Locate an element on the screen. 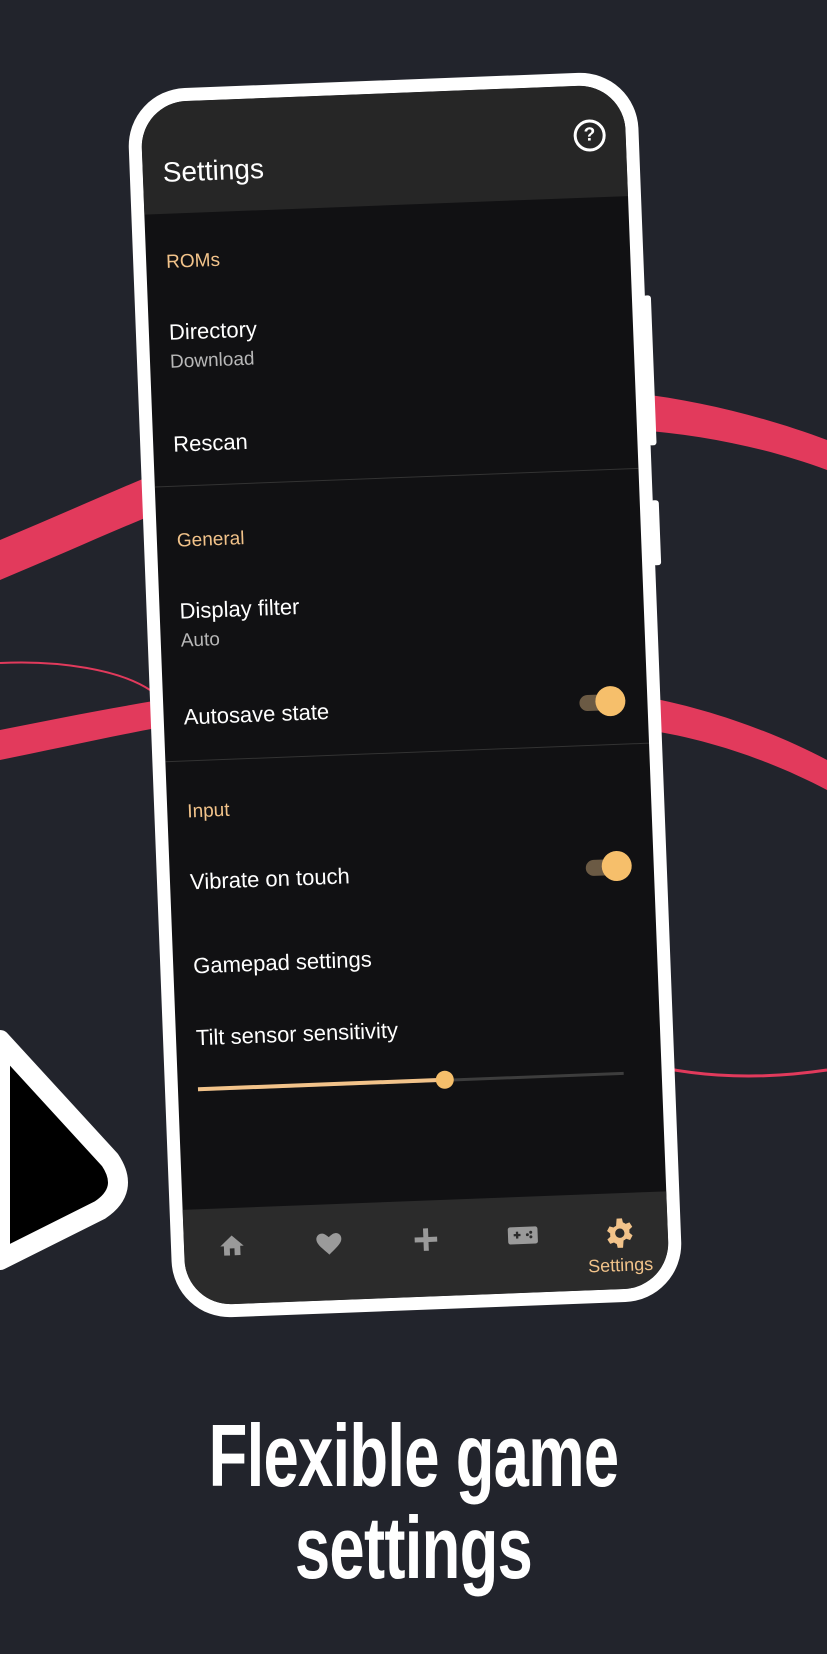 This screenshot has height=1654, width=827. thin-ribbon-left is located at coordinates (75, 676).